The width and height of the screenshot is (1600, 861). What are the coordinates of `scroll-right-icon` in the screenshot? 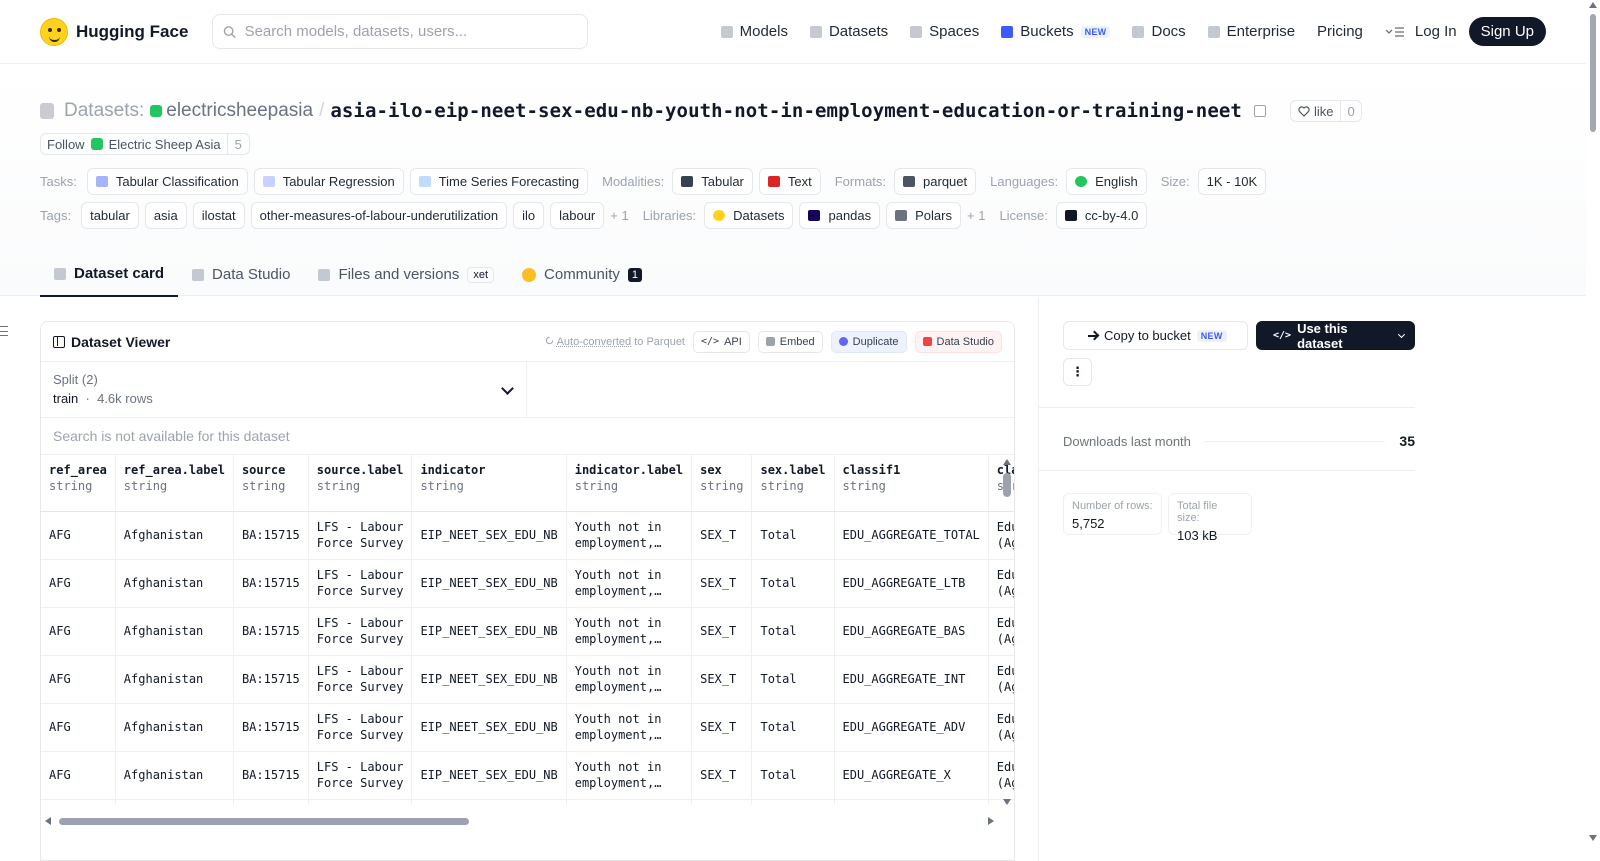 It's located at (991, 821).